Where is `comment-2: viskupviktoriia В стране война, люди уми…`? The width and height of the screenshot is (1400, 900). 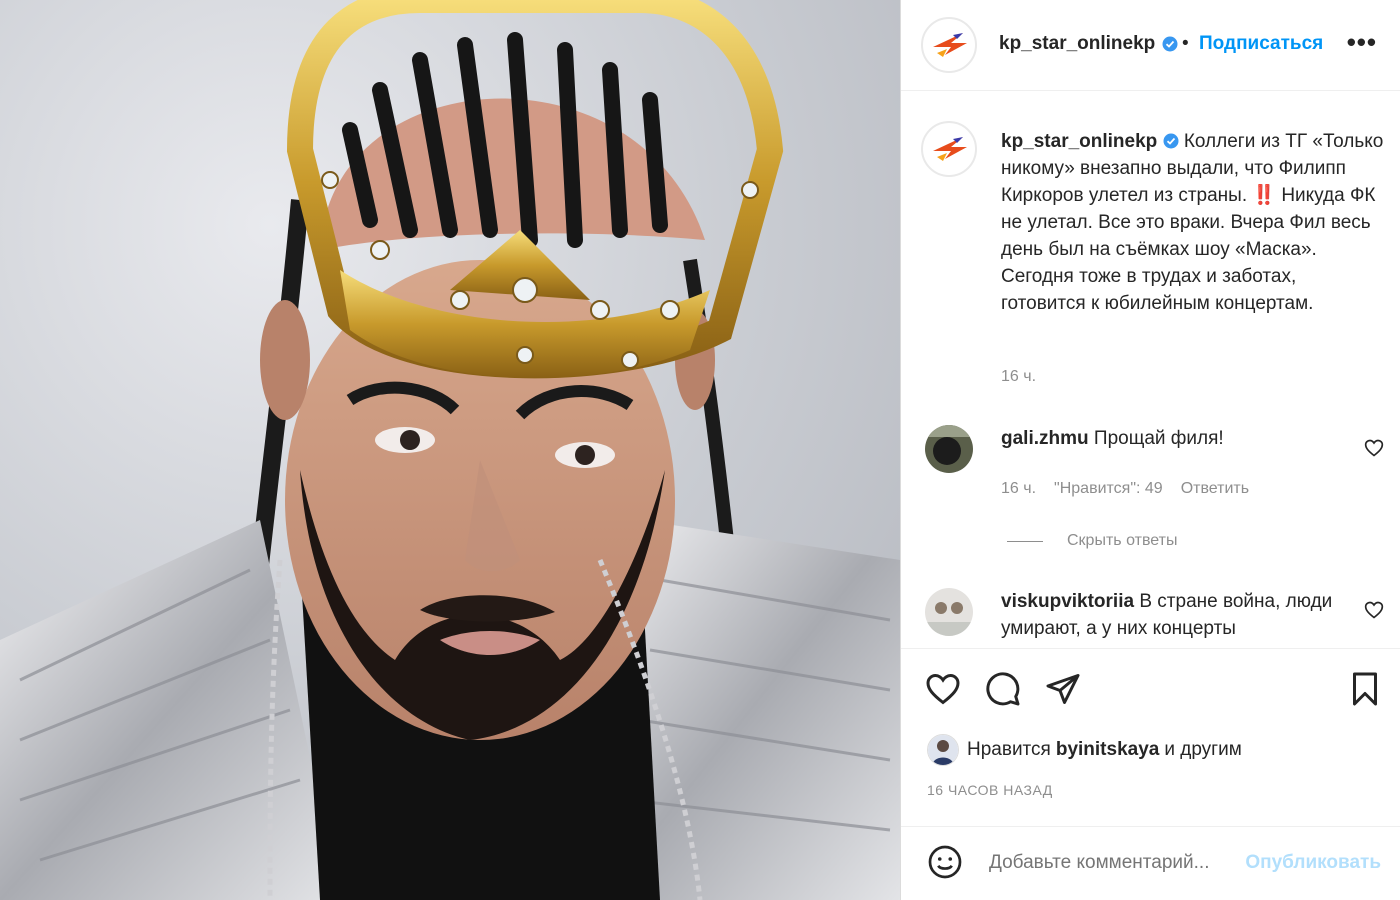
comment-2: viskupviktoriia В стране война, люди уми… is located at coordinates (1171, 615).